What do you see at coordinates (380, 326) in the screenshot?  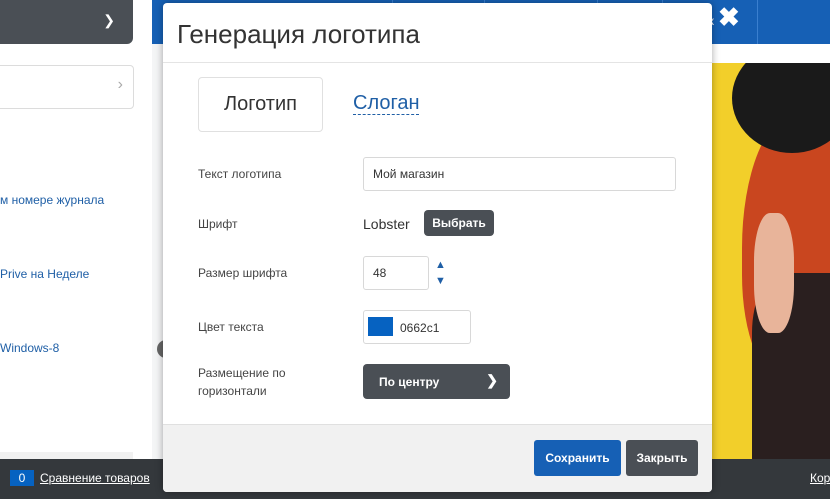 I see `color-swatch` at bounding box center [380, 326].